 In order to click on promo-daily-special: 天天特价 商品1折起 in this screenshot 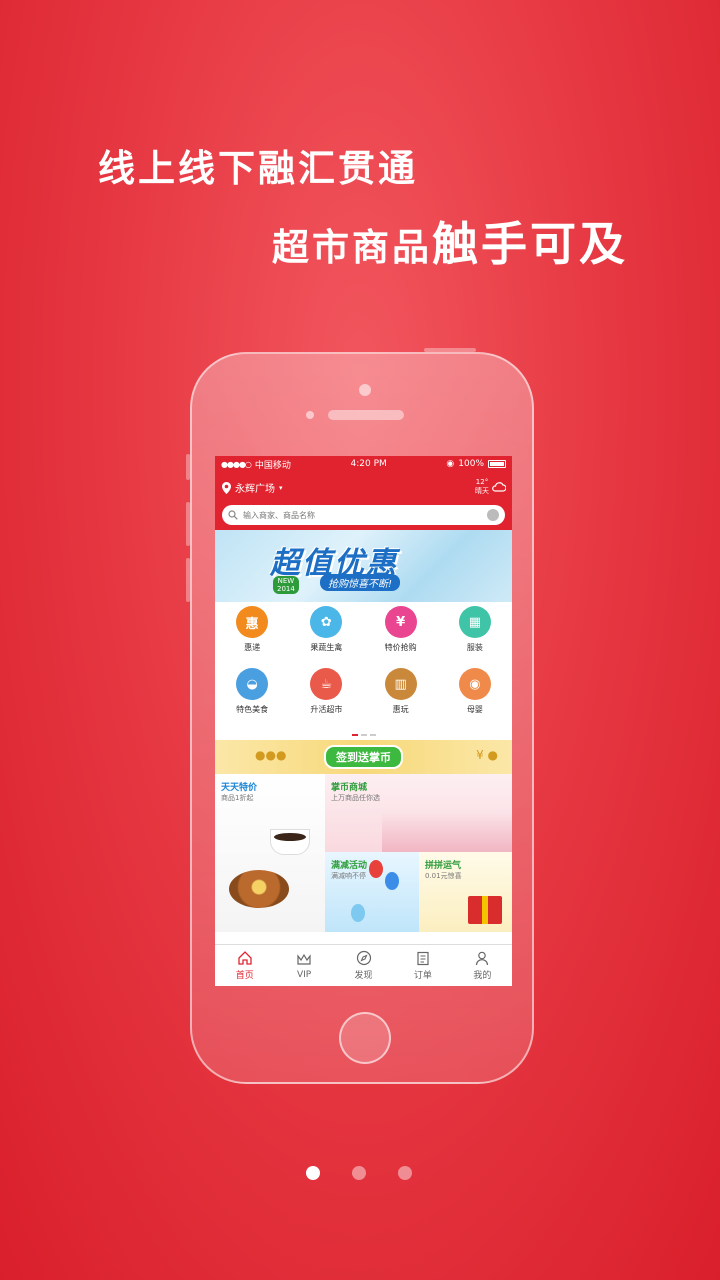, I will do `click(270, 853)`.